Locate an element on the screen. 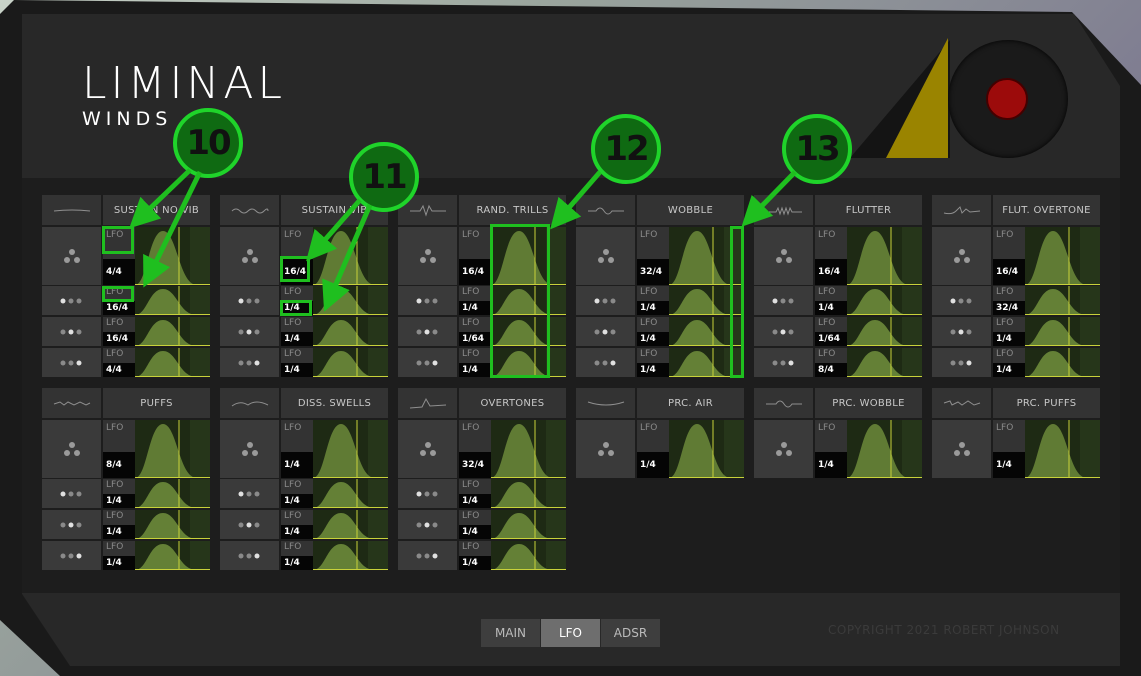 The height and width of the screenshot is (676, 1141). tab-lfo: LFO is located at coordinates (570, 633).